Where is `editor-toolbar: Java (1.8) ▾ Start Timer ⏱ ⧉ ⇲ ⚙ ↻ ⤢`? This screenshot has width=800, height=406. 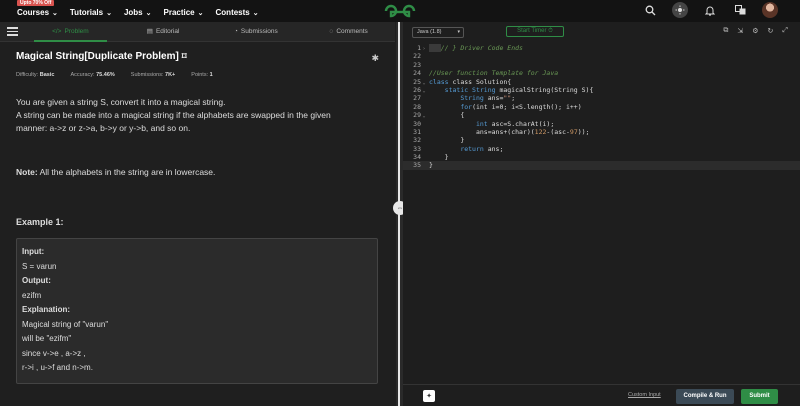
editor-toolbar: Java (1.8) ▾ Start Timer ⏱ ⧉ ⇲ ⚙ ↻ ⤢ is located at coordinates (601, 32).